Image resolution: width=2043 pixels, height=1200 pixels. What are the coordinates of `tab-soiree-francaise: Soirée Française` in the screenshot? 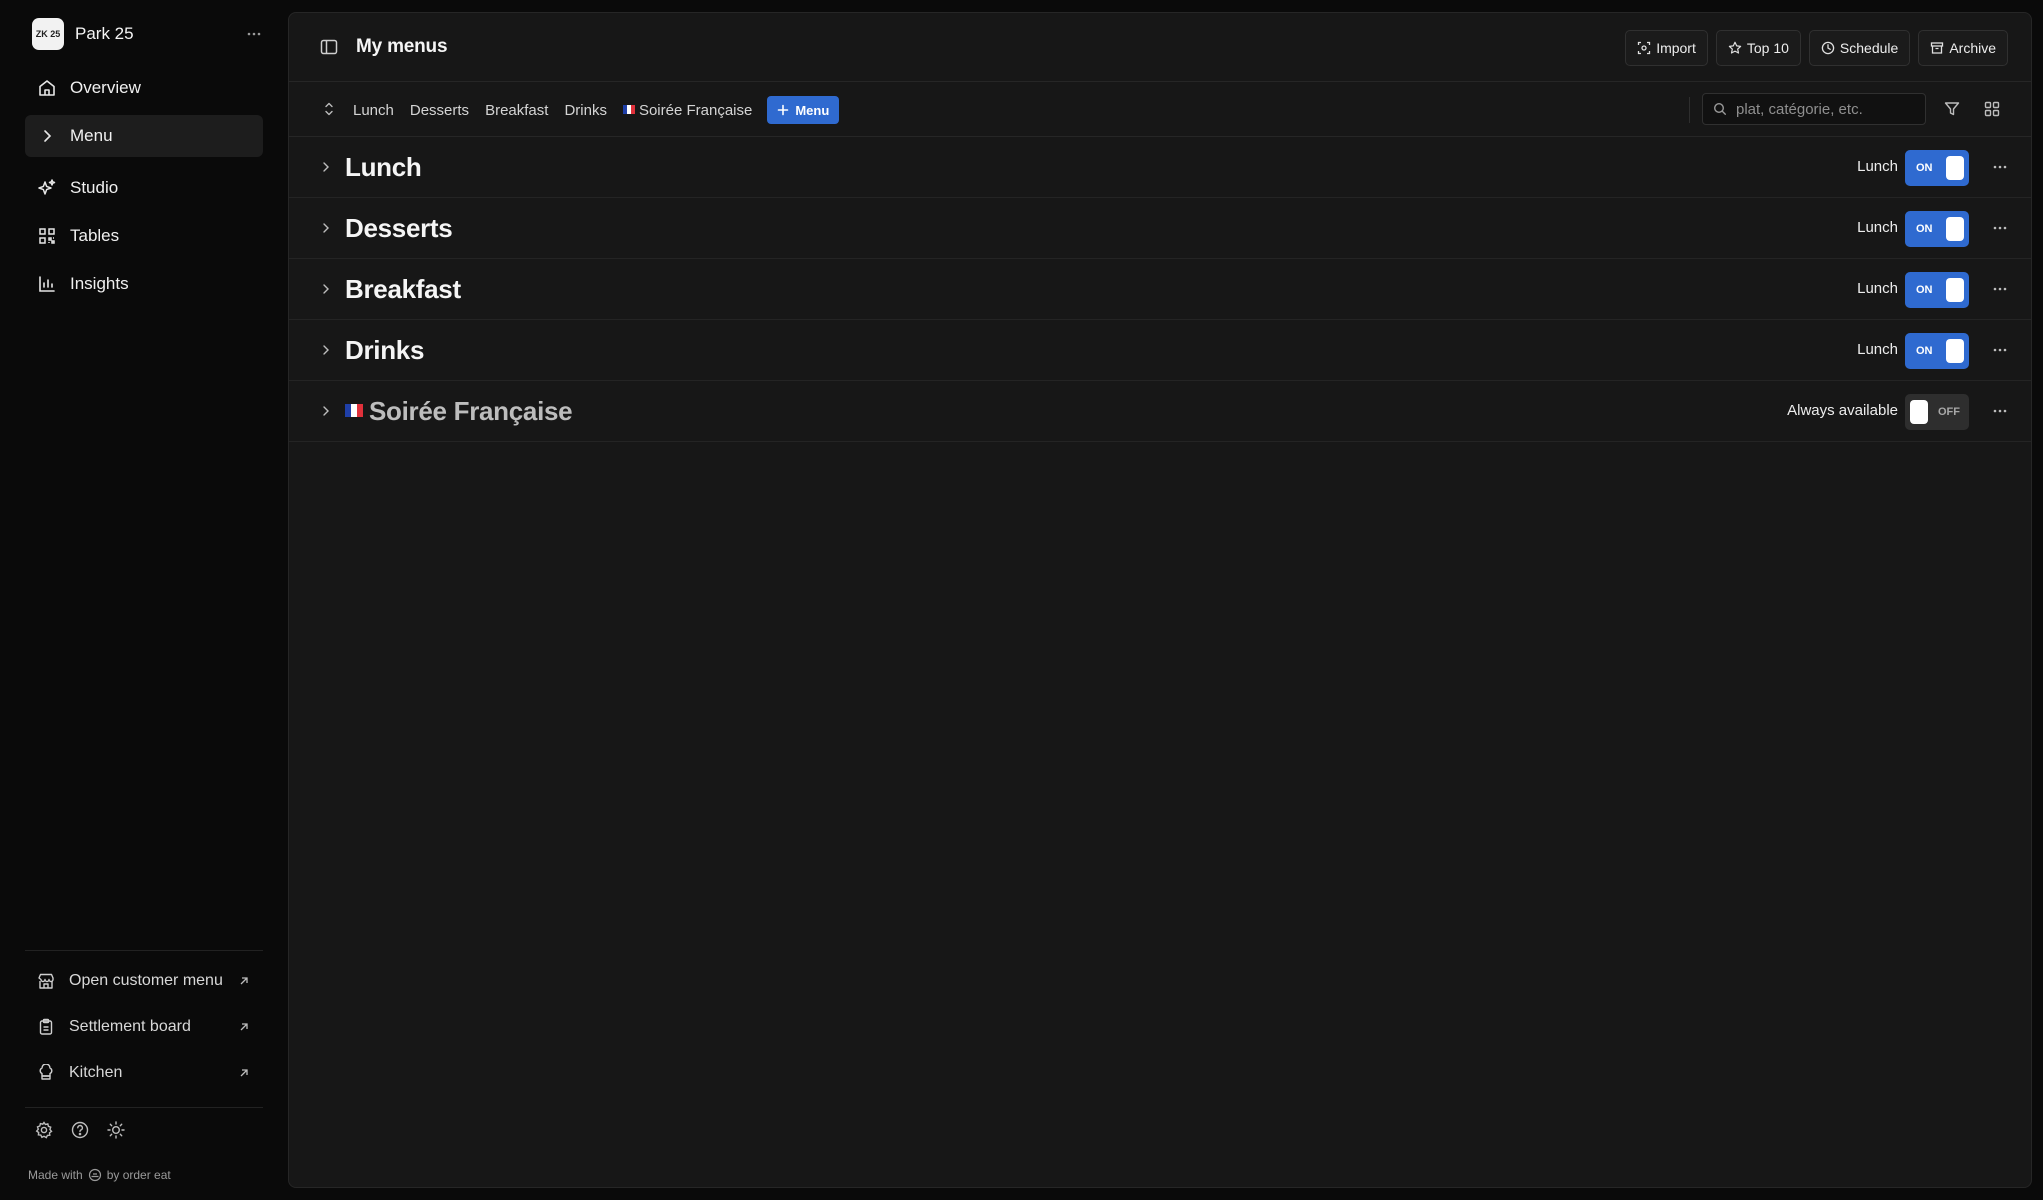 It's located at (687, 110).